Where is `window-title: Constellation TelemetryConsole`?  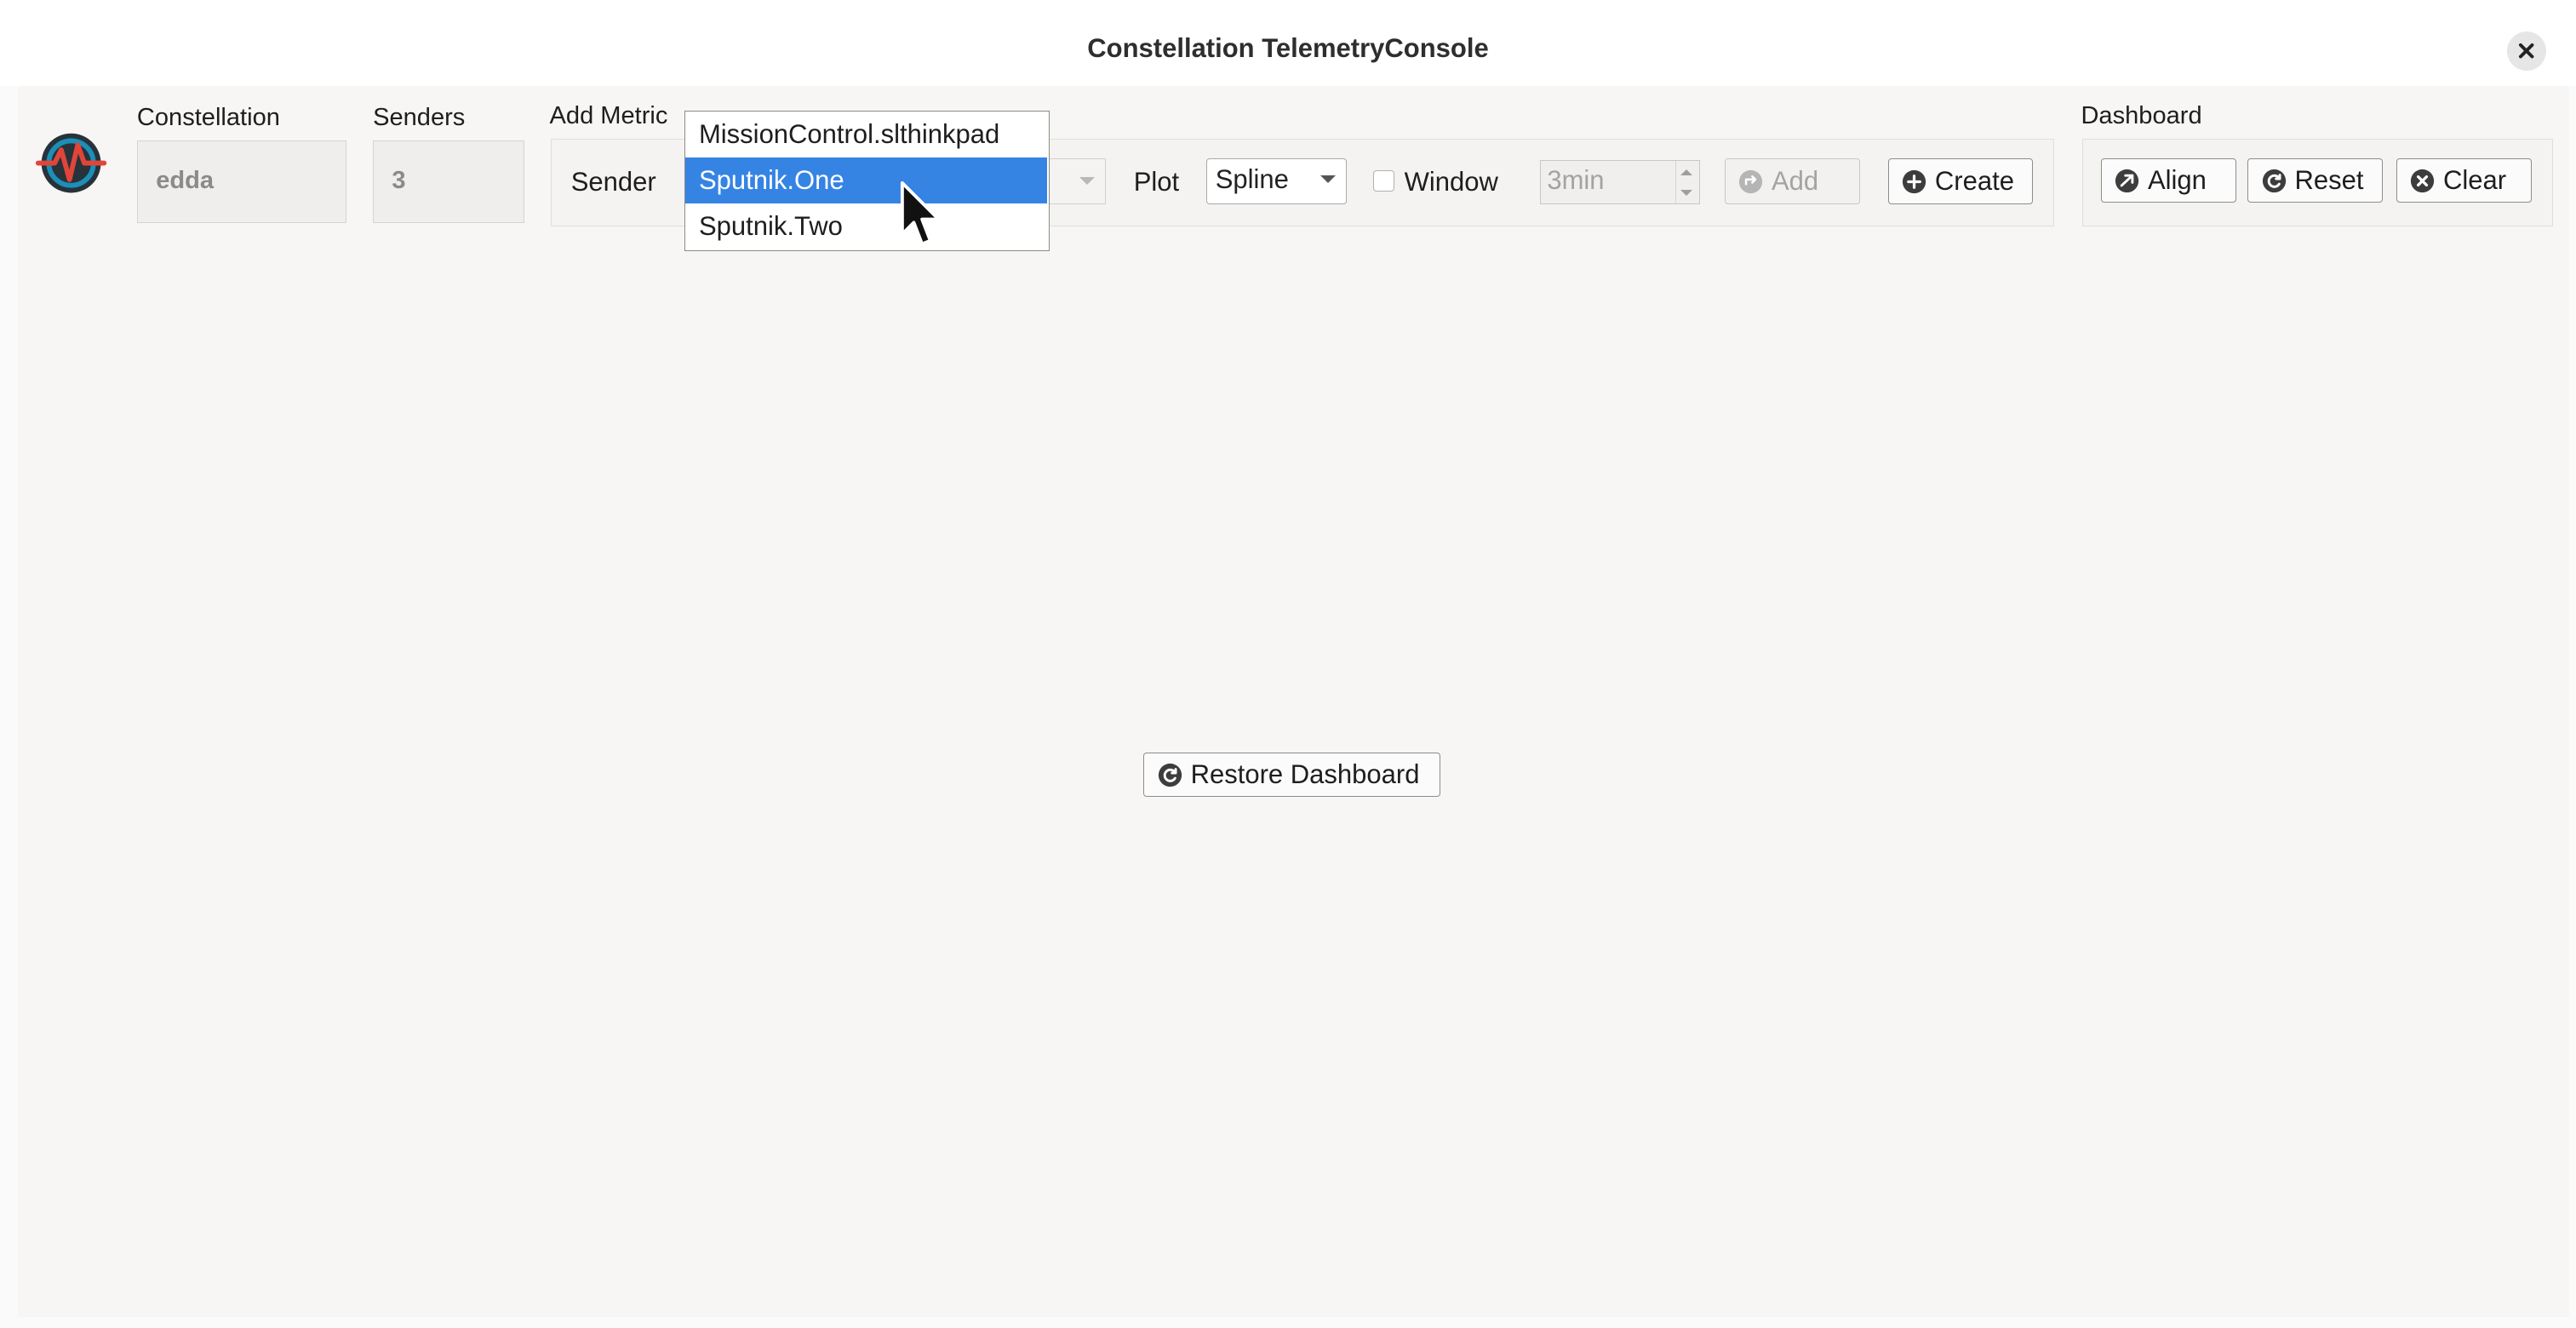 window-title: Constellation TelemetryConsole is located at coordinates (1288, 47).